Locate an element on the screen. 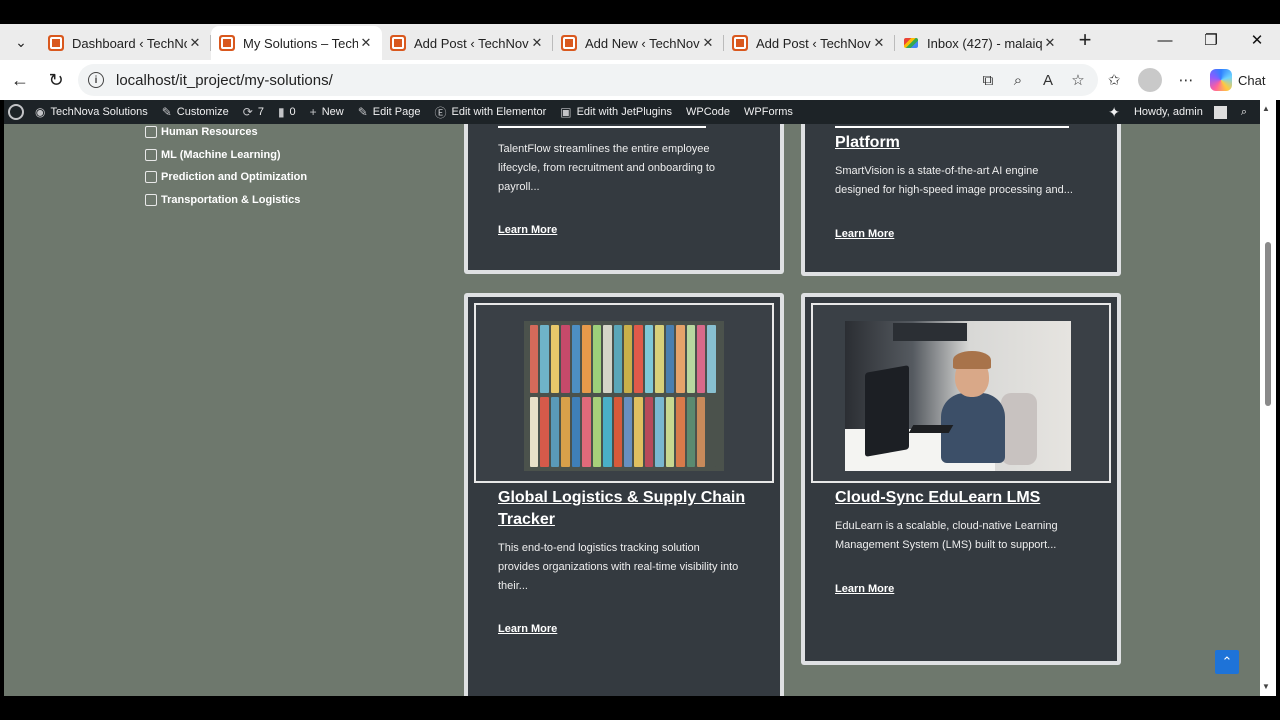 Image resolution: width=1280 pixels, height=720 pixels. site-info-icon: i is located at coordinates (96, 80).